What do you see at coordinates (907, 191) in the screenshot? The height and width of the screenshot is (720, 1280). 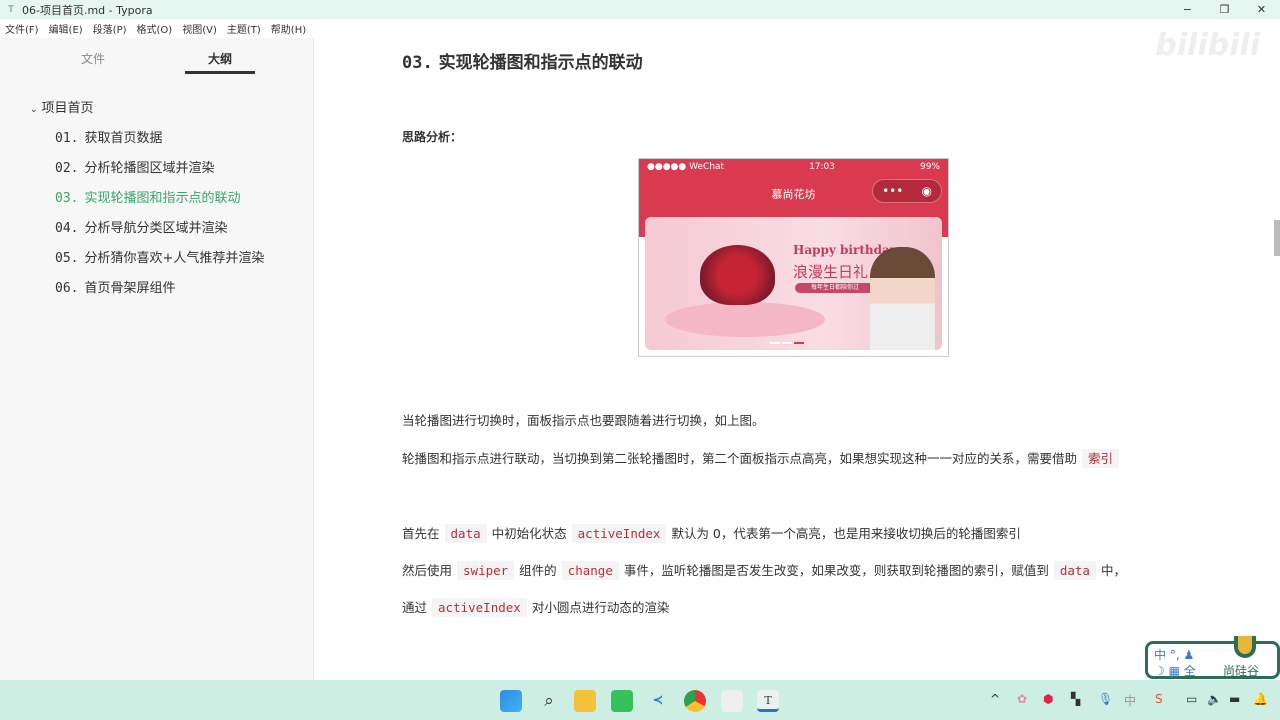 I see `miniapp-capsule: ••• ◉` at bounding box center [907, 191].